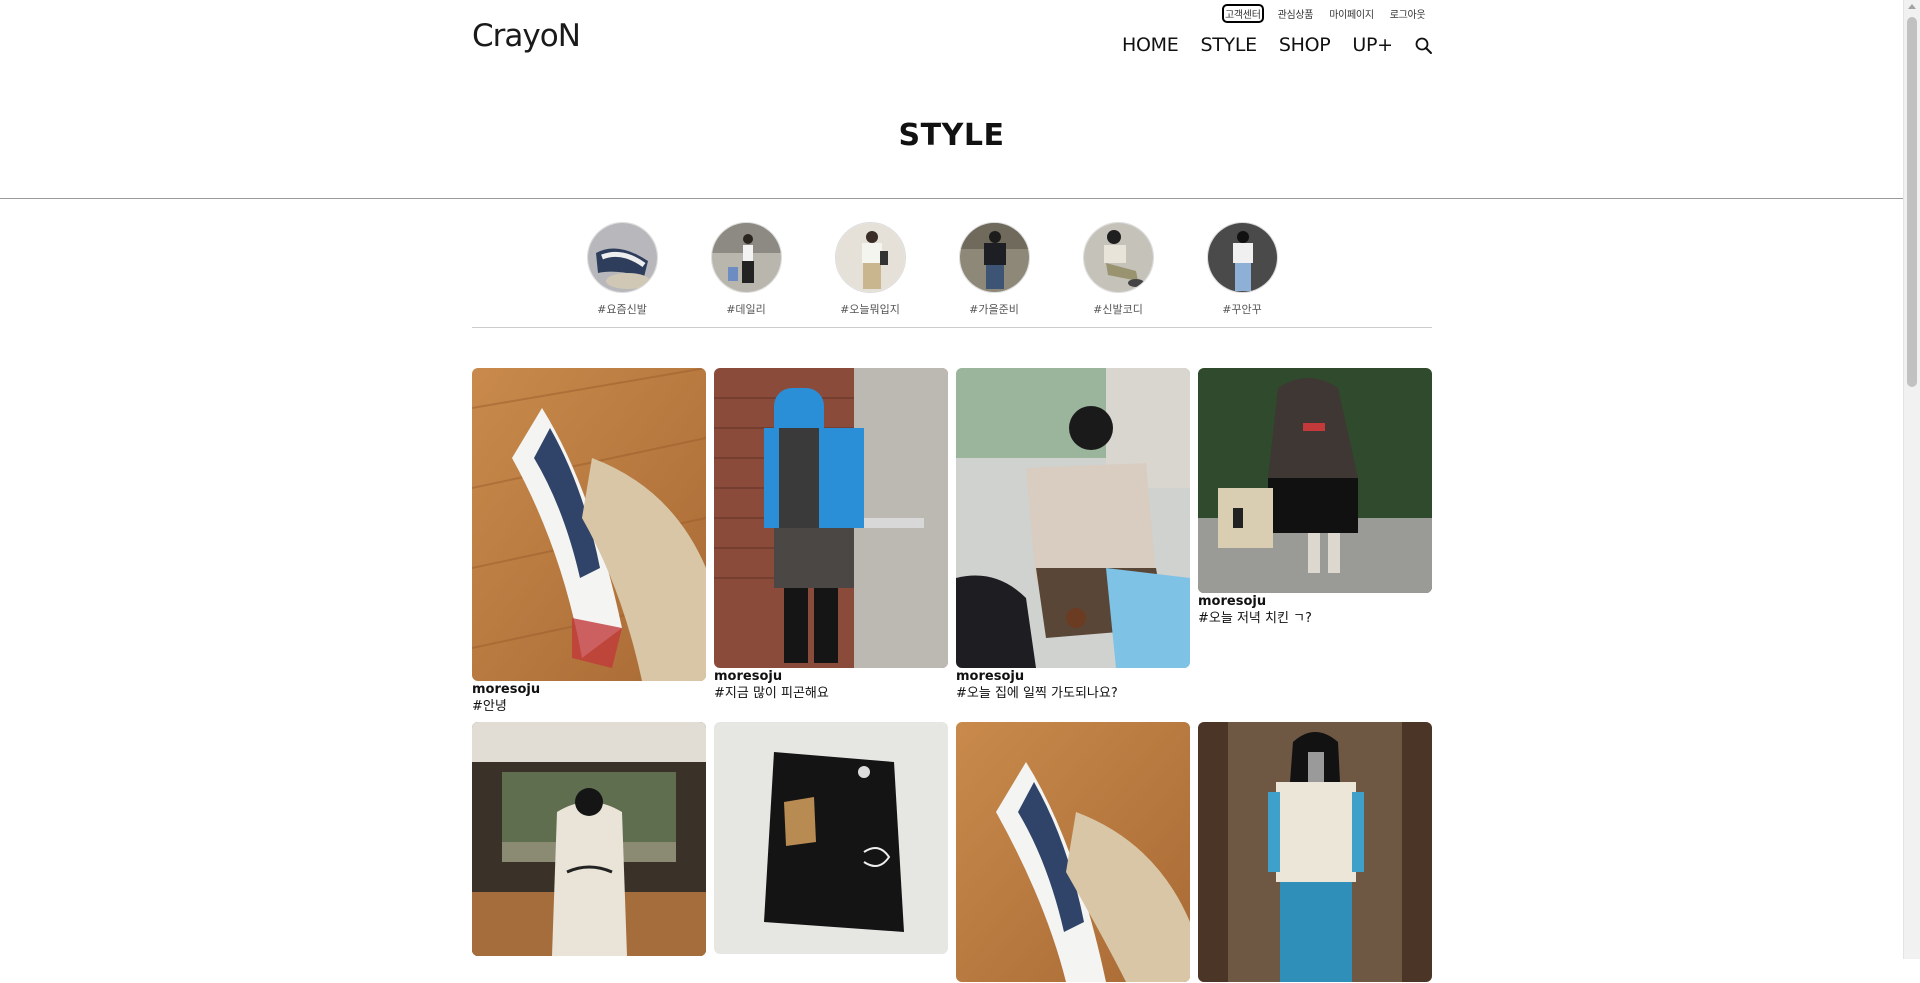 Image resolution: width=1920 pixels, height=983 pixels. Describe the element at coordinates (1037, 693) in the screenshot. I see `post-caption: #오늘 집에 일찍 가도되나요?` at that location.